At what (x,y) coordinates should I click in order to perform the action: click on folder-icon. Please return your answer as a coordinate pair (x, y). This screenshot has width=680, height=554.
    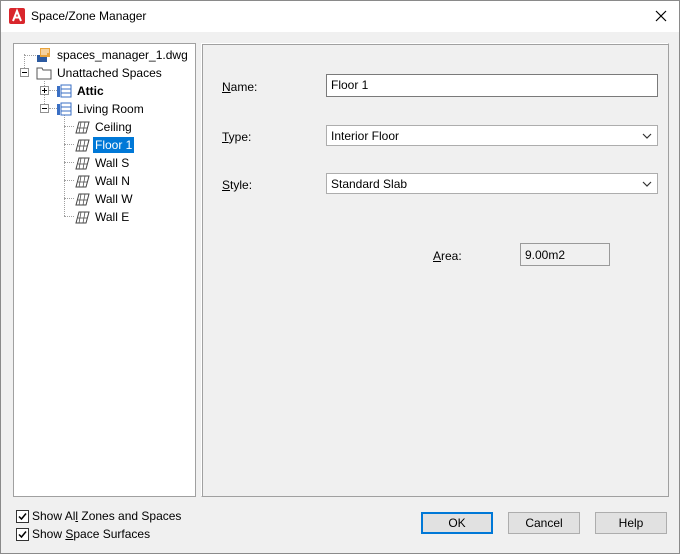
    Looking at the image, I should click on (44, 73).